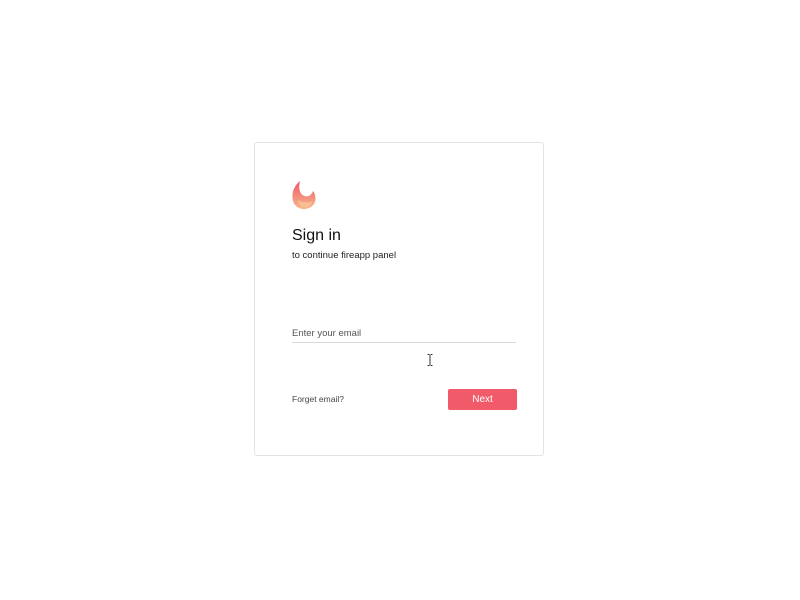  Describe the element at coordinates (318, 399) in the screenshot. I see `forget-email-link: Forget email?` at that location.